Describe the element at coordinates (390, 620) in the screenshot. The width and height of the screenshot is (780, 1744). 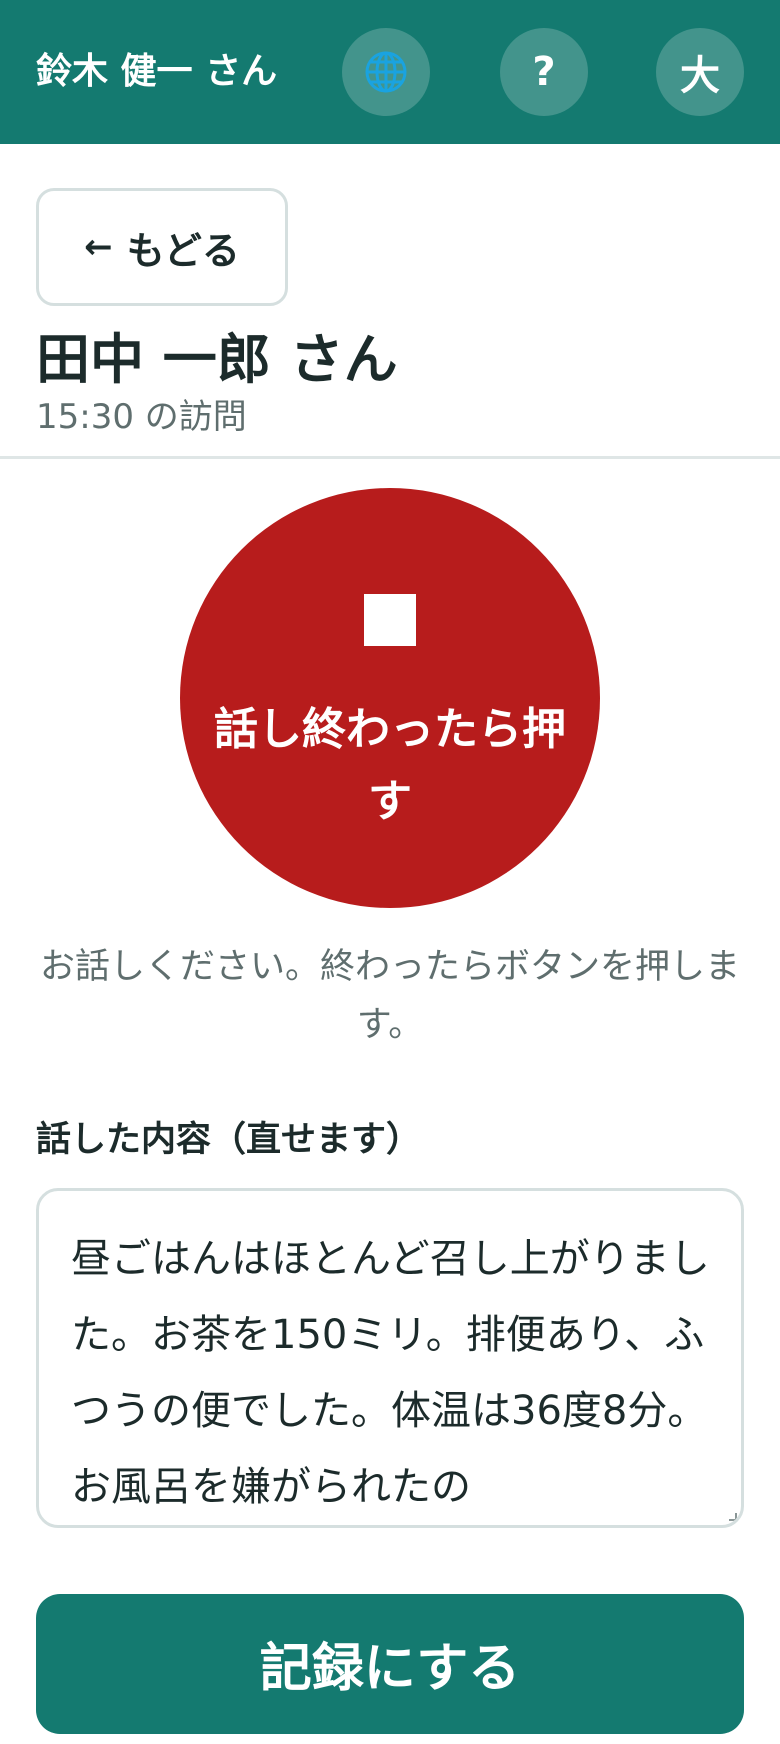
I see `stop-square-icon` at that location.